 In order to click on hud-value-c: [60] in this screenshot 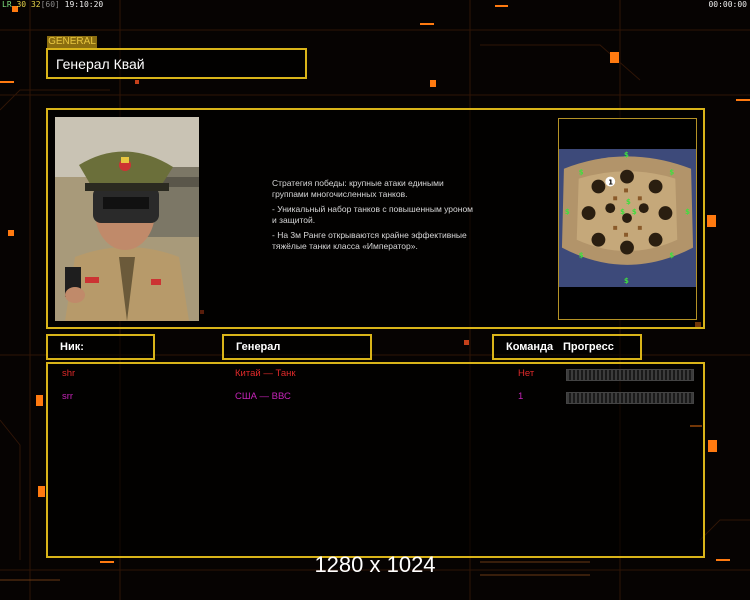, I will do `click(50, 4)`.